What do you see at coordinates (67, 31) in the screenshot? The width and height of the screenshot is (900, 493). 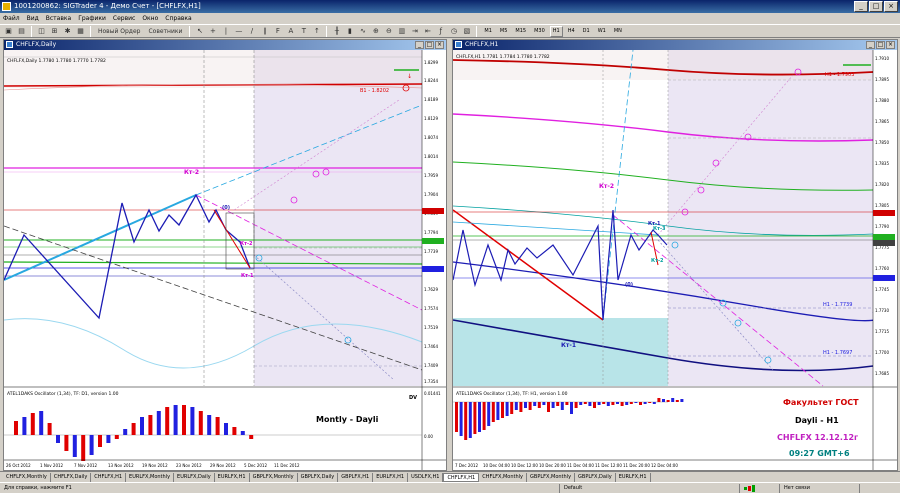 I see `navigator-icon: ✱` at bounding box center [67, 31].